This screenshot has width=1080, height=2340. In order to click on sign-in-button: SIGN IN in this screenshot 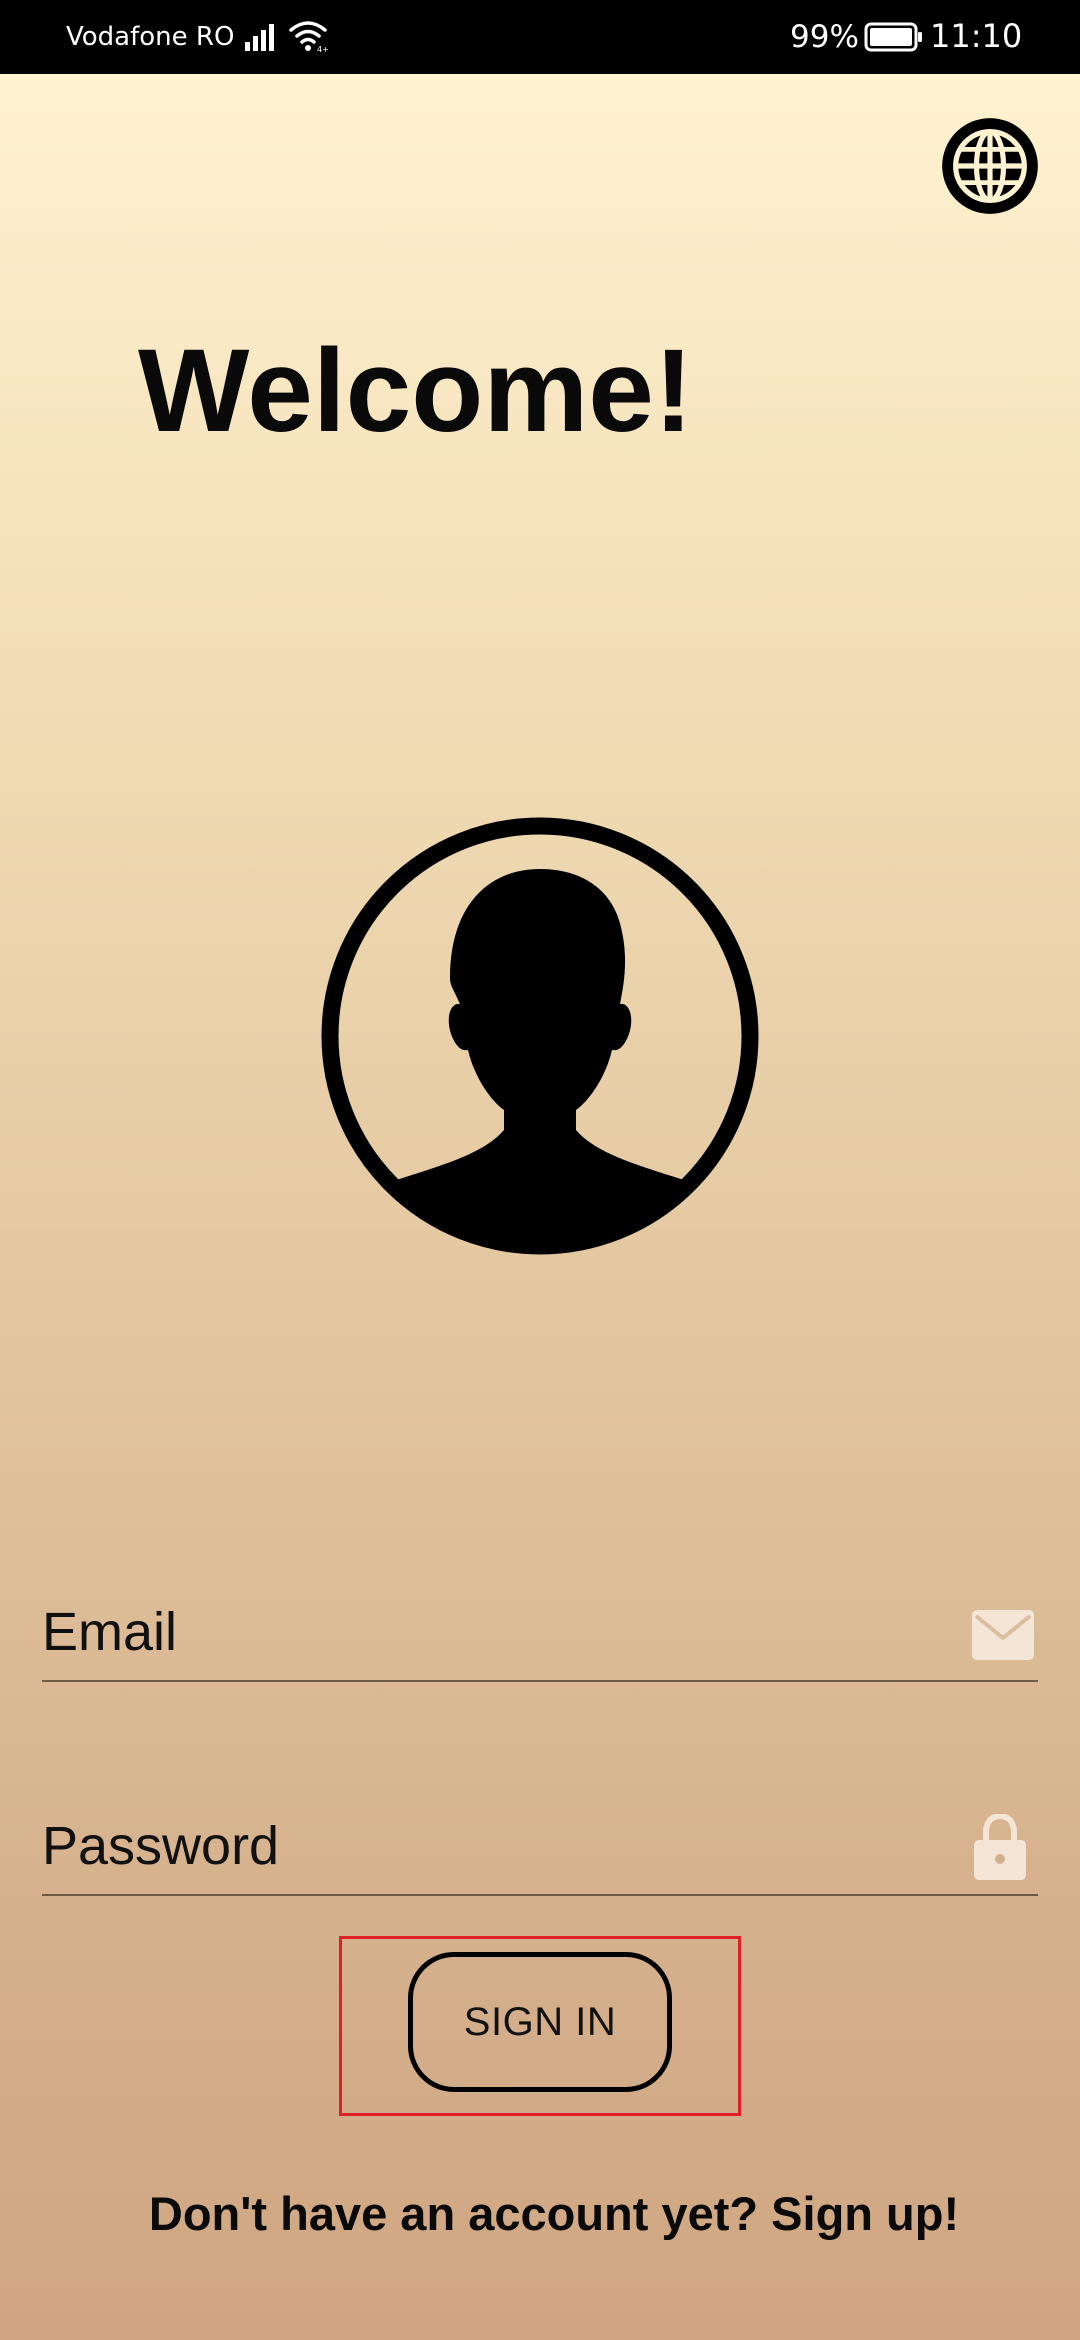, I will do `click(540, 2022)`.